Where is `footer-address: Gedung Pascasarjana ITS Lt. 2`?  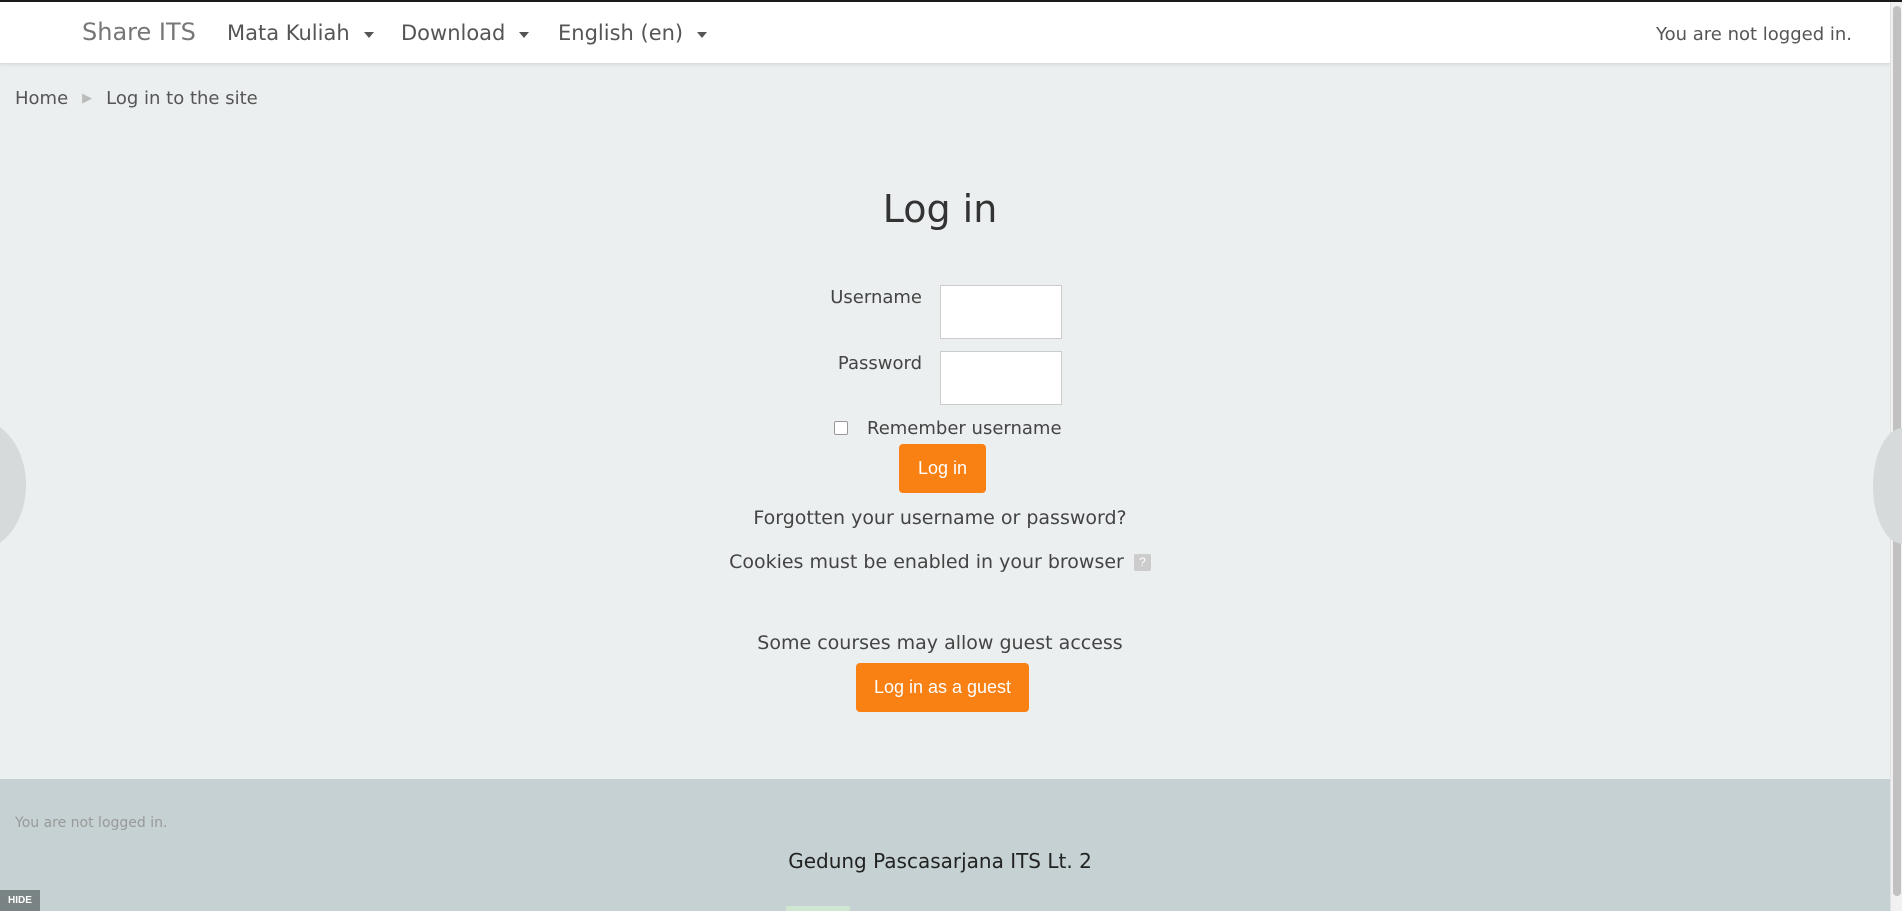
footer-address: Gedung Pascasarjana ITS Lt. 2 is located at coordinates (940, 861).